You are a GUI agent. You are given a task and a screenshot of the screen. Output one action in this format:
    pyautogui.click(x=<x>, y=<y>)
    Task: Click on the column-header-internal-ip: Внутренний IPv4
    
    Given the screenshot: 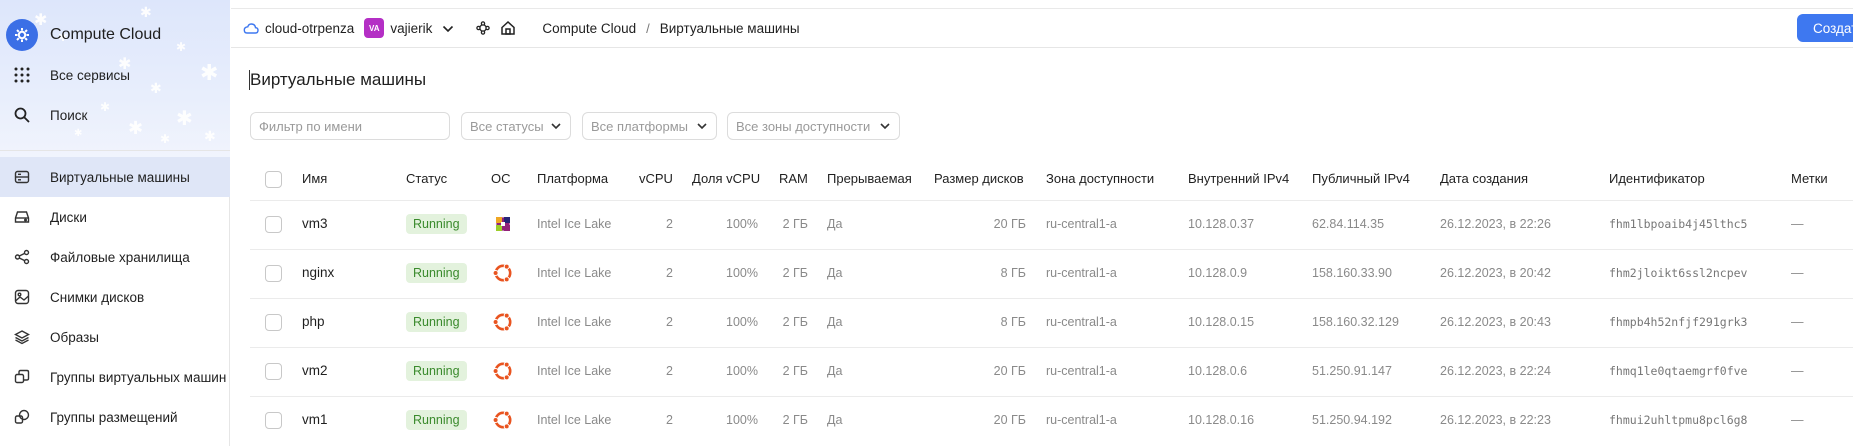 What is the action you would take?
    pyautogui.click(x=1238, y=178)
    